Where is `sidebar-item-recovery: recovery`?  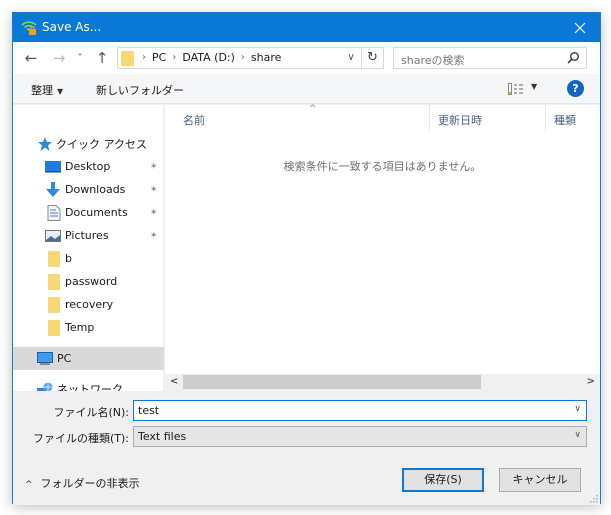
sidebar-item-recovery: recovery is located at coordinates (88, 304).